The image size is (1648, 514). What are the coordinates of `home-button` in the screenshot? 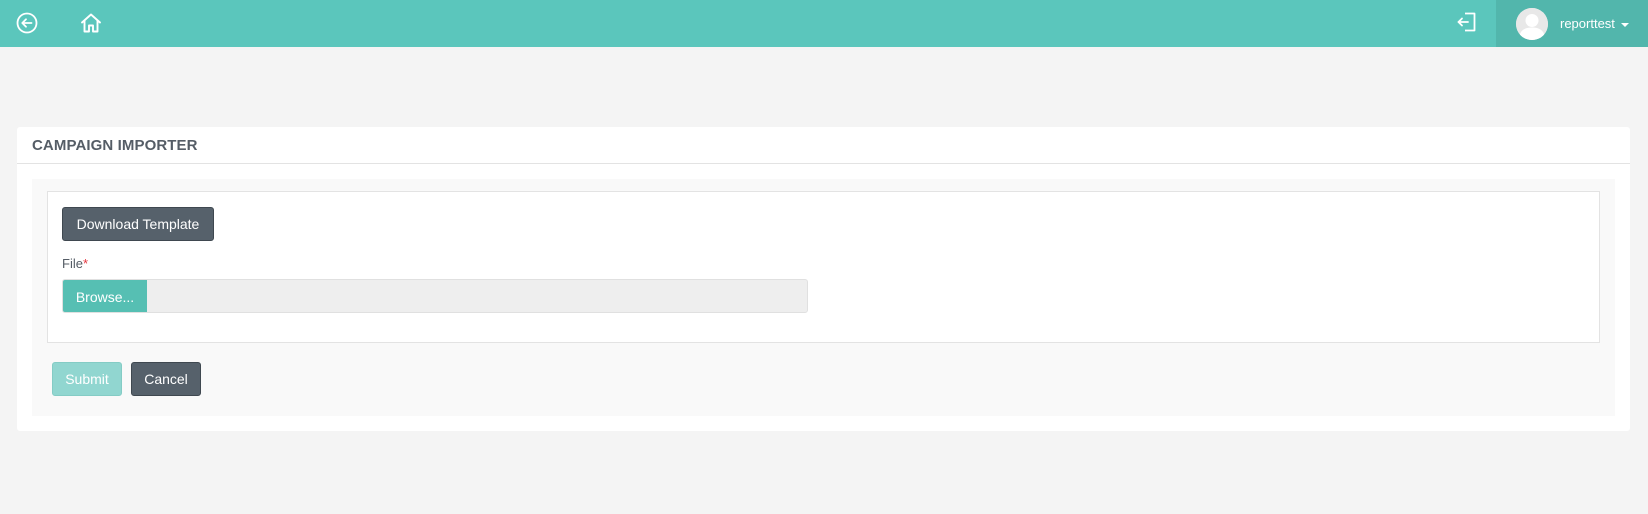 It's located at (91, 23).